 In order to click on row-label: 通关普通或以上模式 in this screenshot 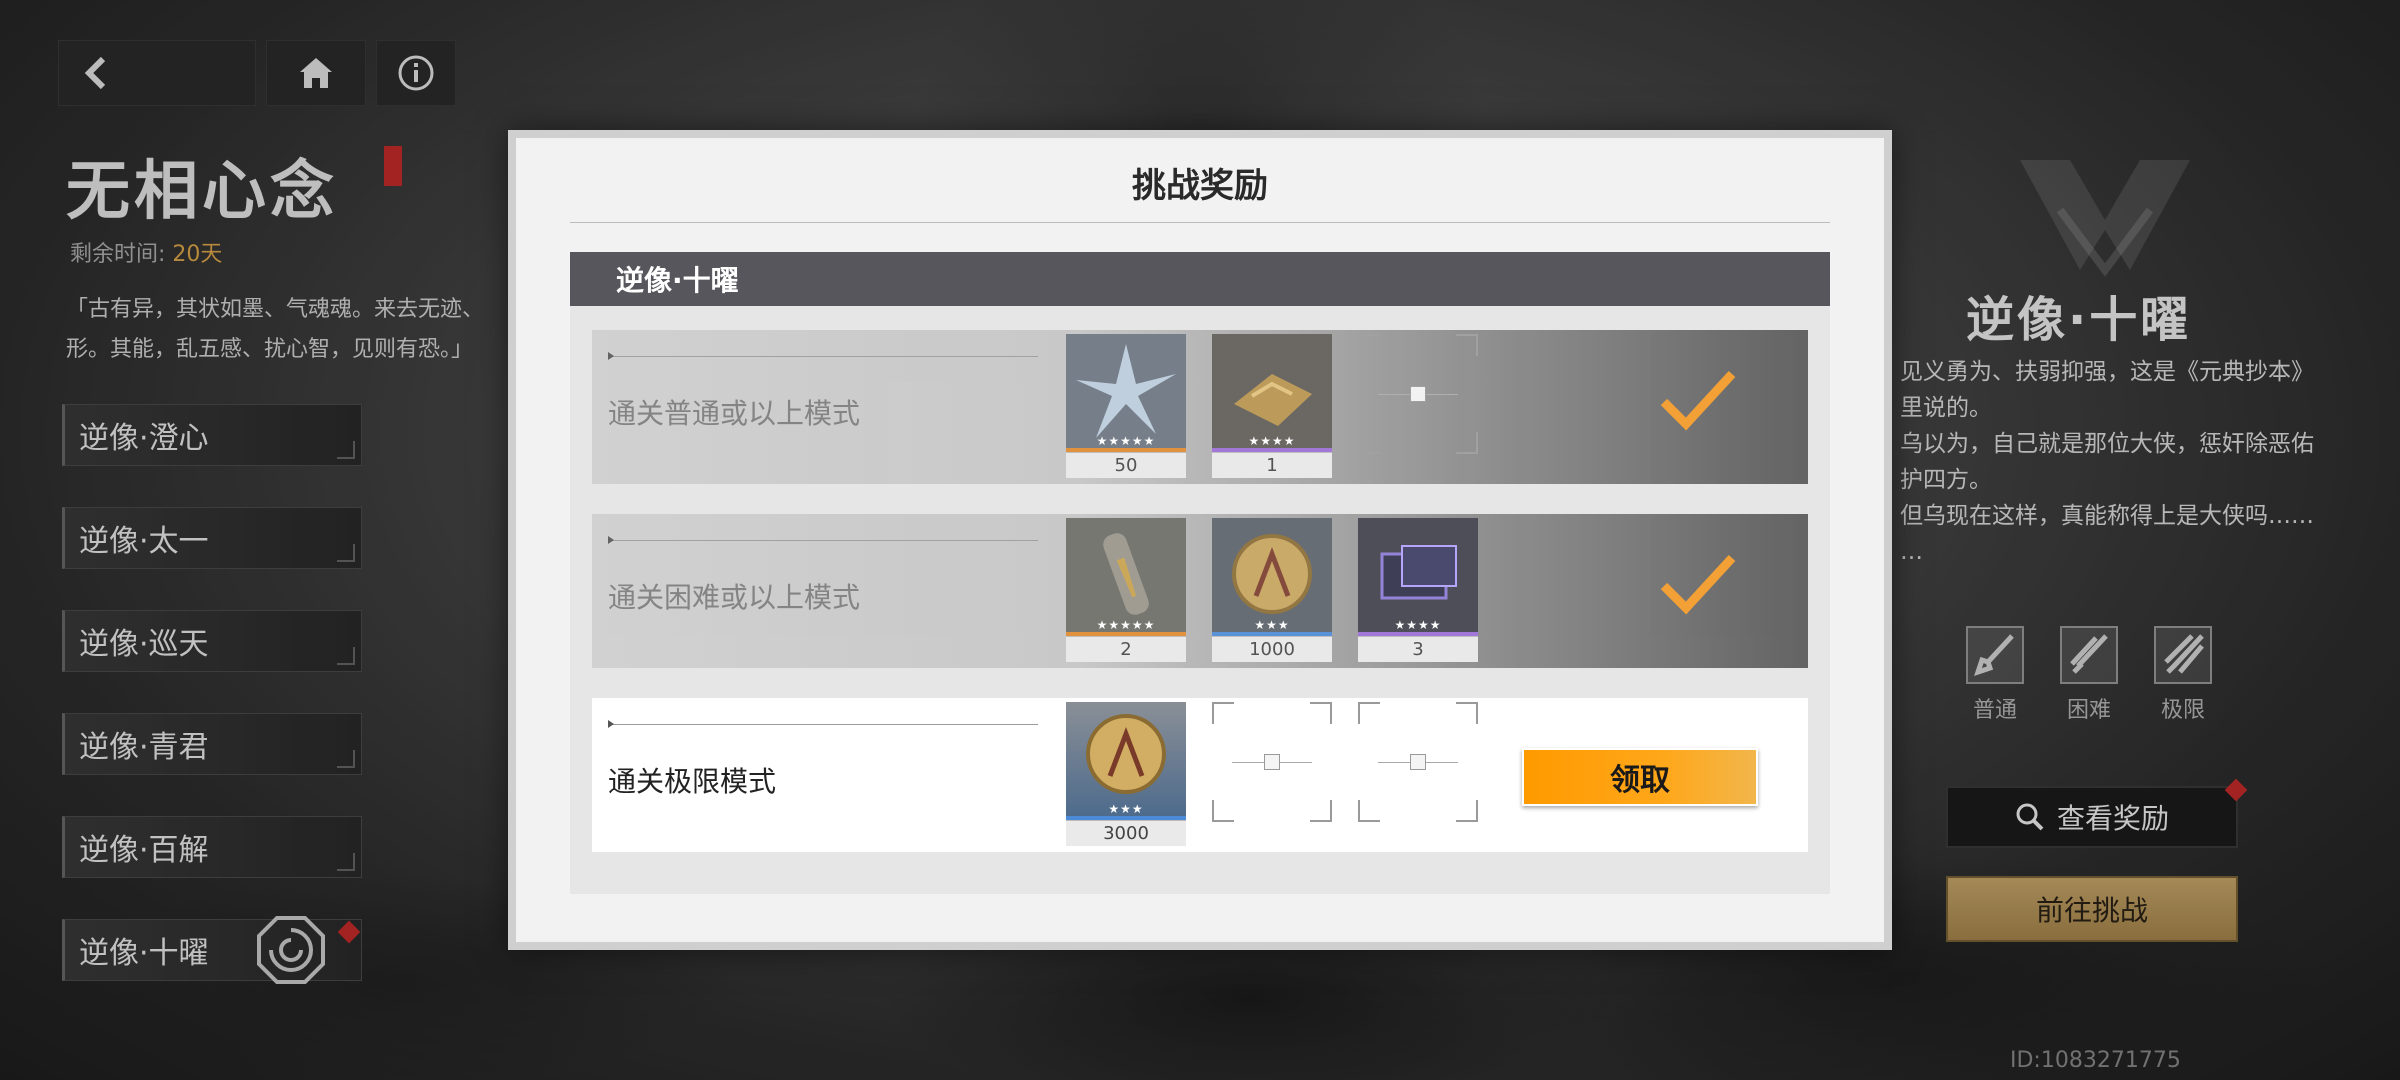, I will do `click(734, 413)`.